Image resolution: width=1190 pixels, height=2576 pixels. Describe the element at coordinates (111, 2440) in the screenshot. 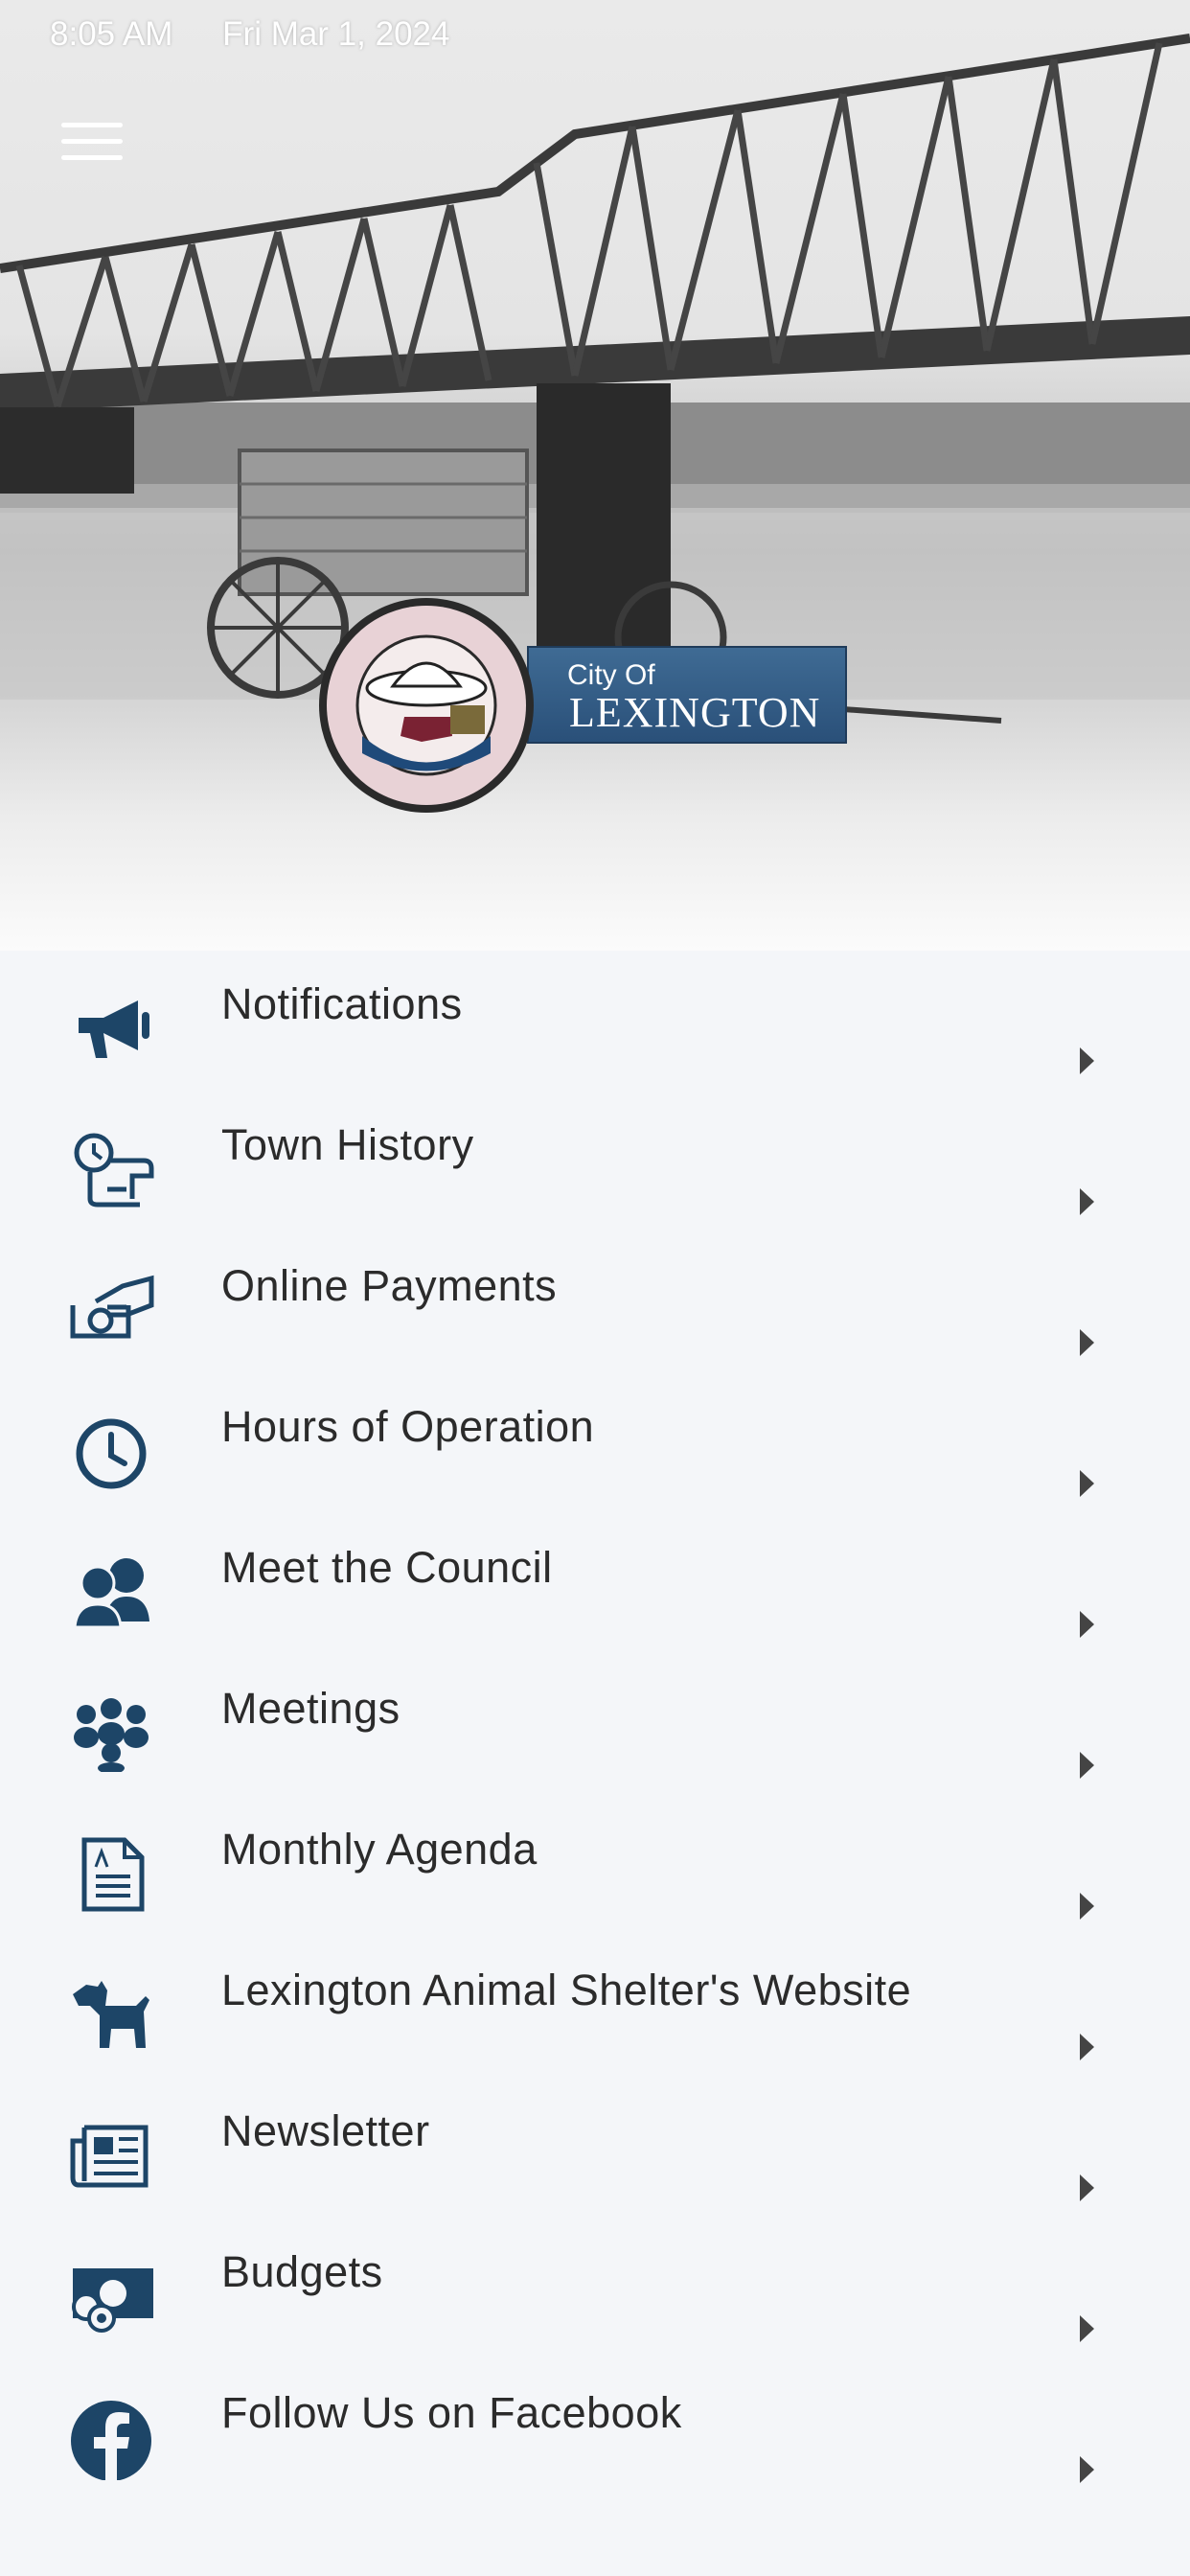

I see `facebook-icon` at that location.